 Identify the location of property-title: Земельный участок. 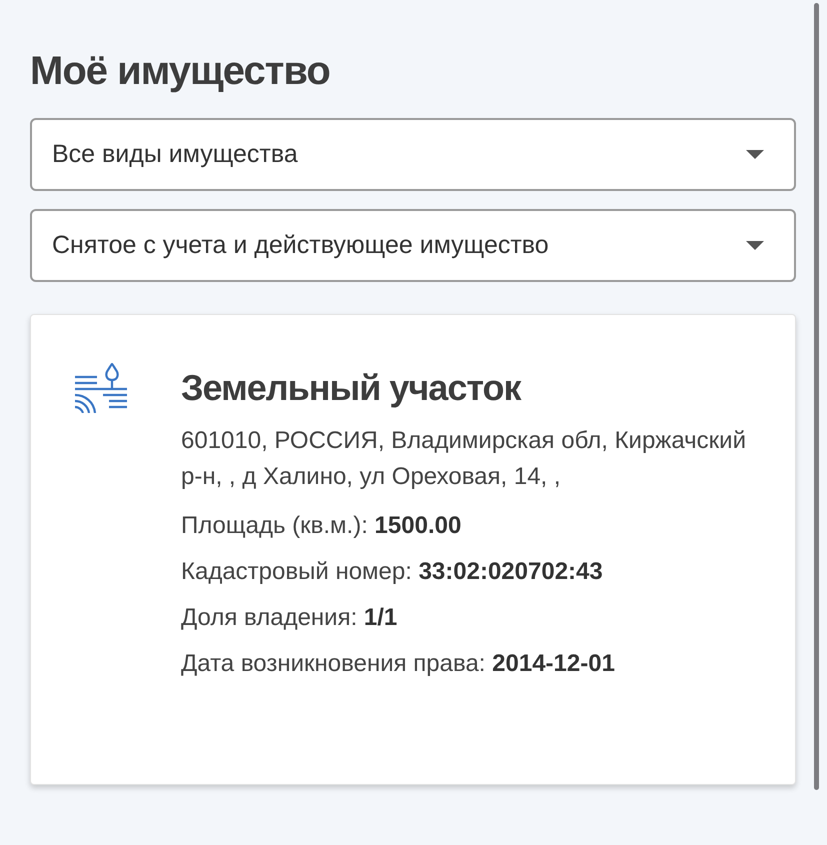
(351, 388).